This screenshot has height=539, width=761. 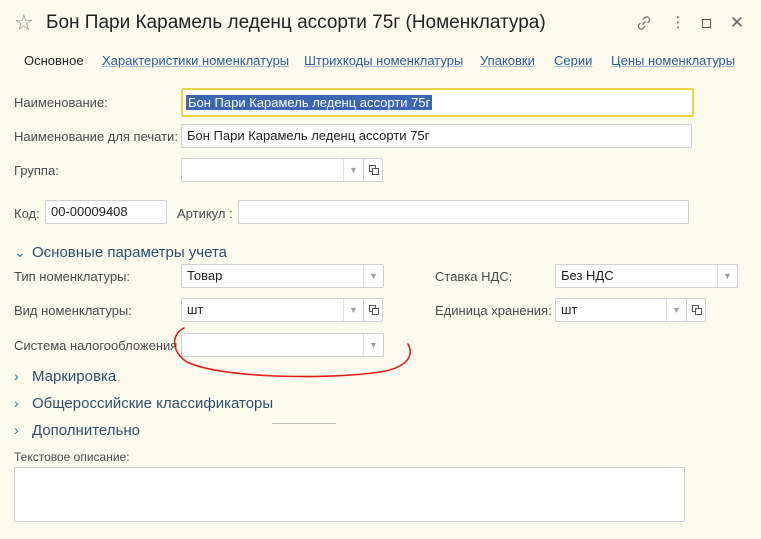 What do you see at coordinates (24, 23) in the screenshot?
I see `star-icon: ☆` at bounding box center [24, 23].